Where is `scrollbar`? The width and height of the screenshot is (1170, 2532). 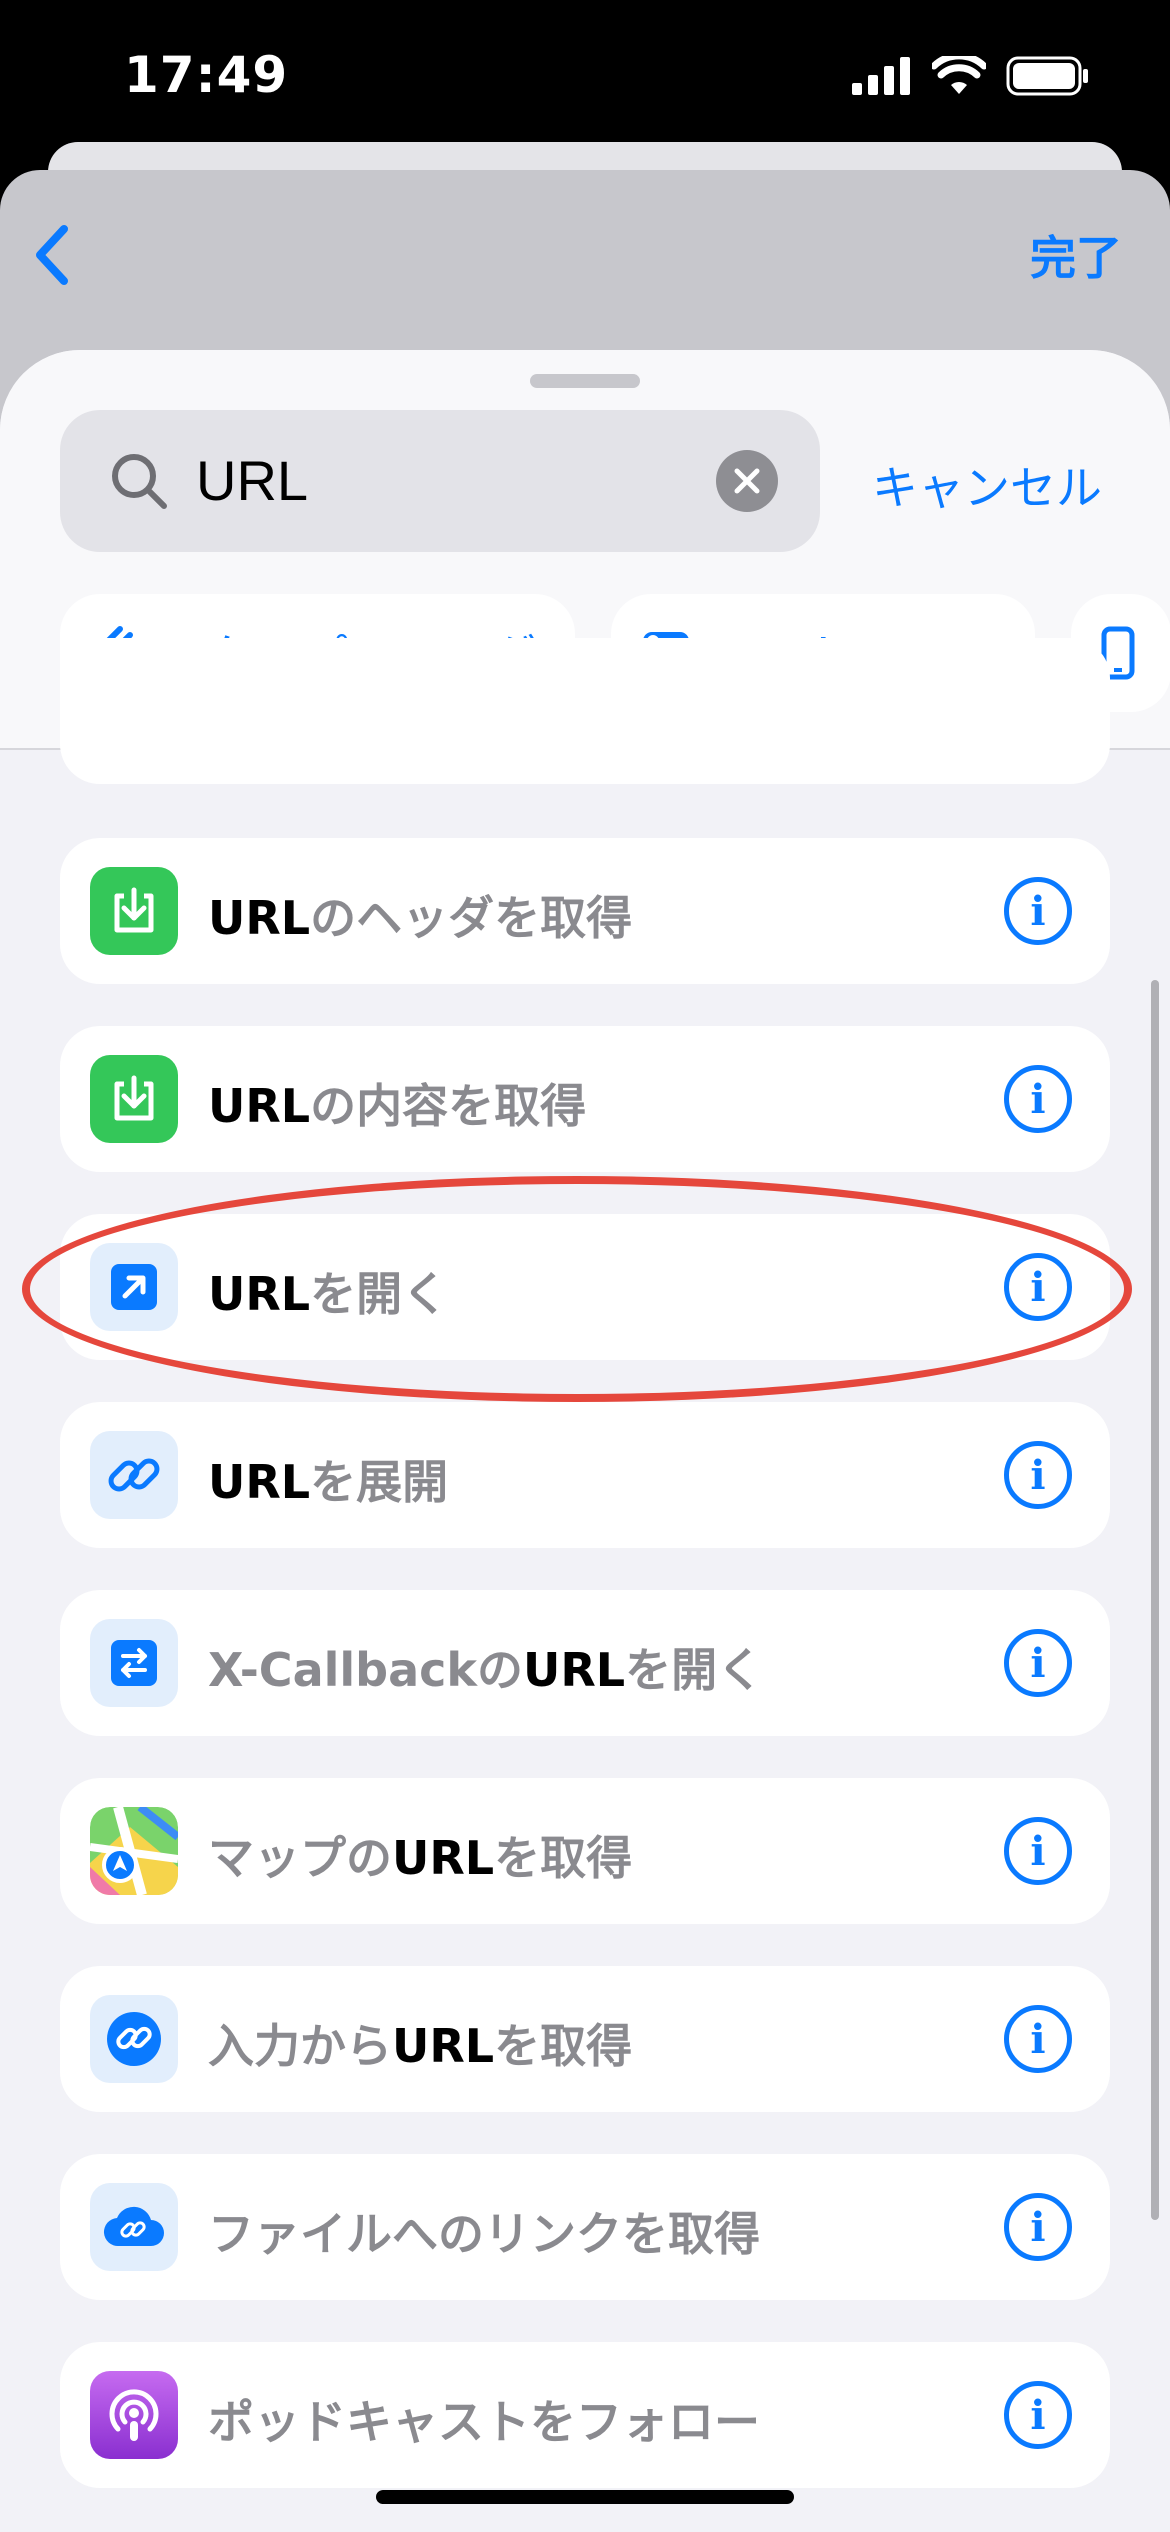 scrollbar is located at coordinates (1155, 1600).